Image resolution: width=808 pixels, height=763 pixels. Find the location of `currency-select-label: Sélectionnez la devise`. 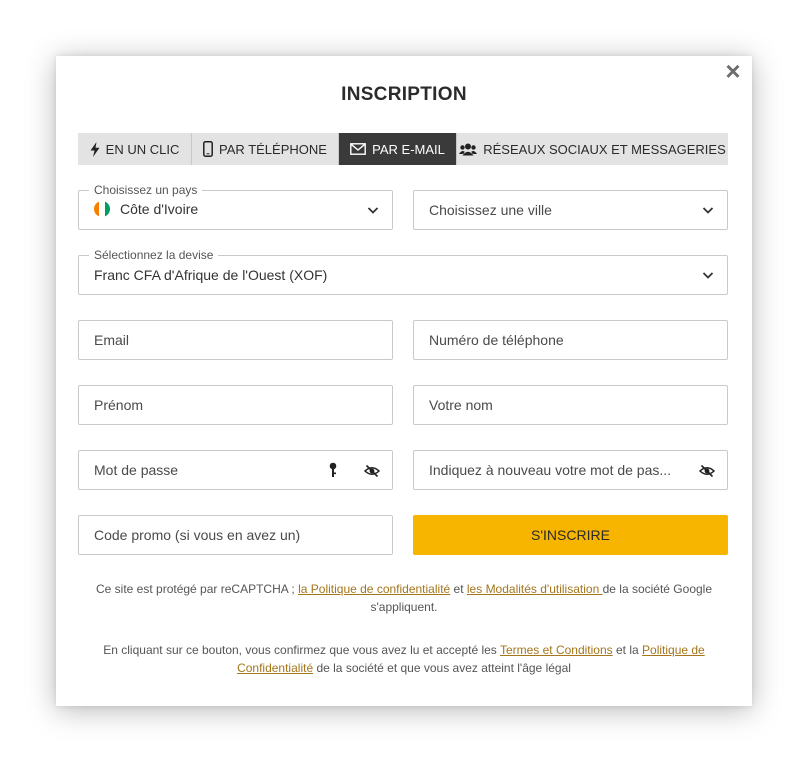

currency-select-label: Sélectionnez la devise is located at coordinates (154, 255).